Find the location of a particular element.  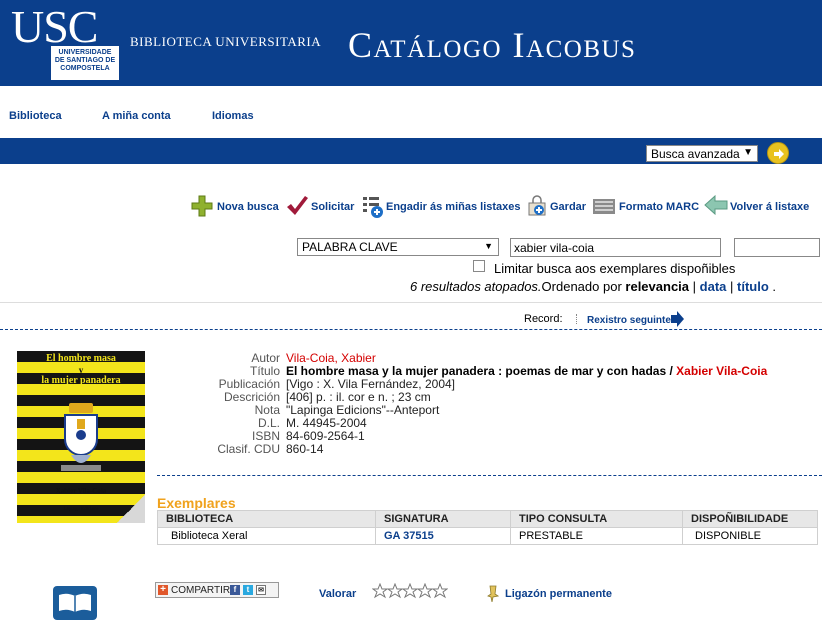

back-to-list-button: Volver á listaxe is located at coordinates (759, 207).